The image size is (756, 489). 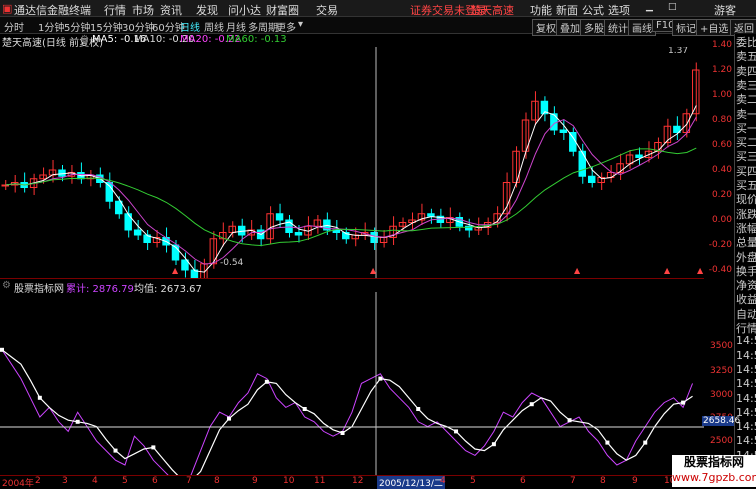 I want to click on period-more: 更多, so click(x=286, y=26).